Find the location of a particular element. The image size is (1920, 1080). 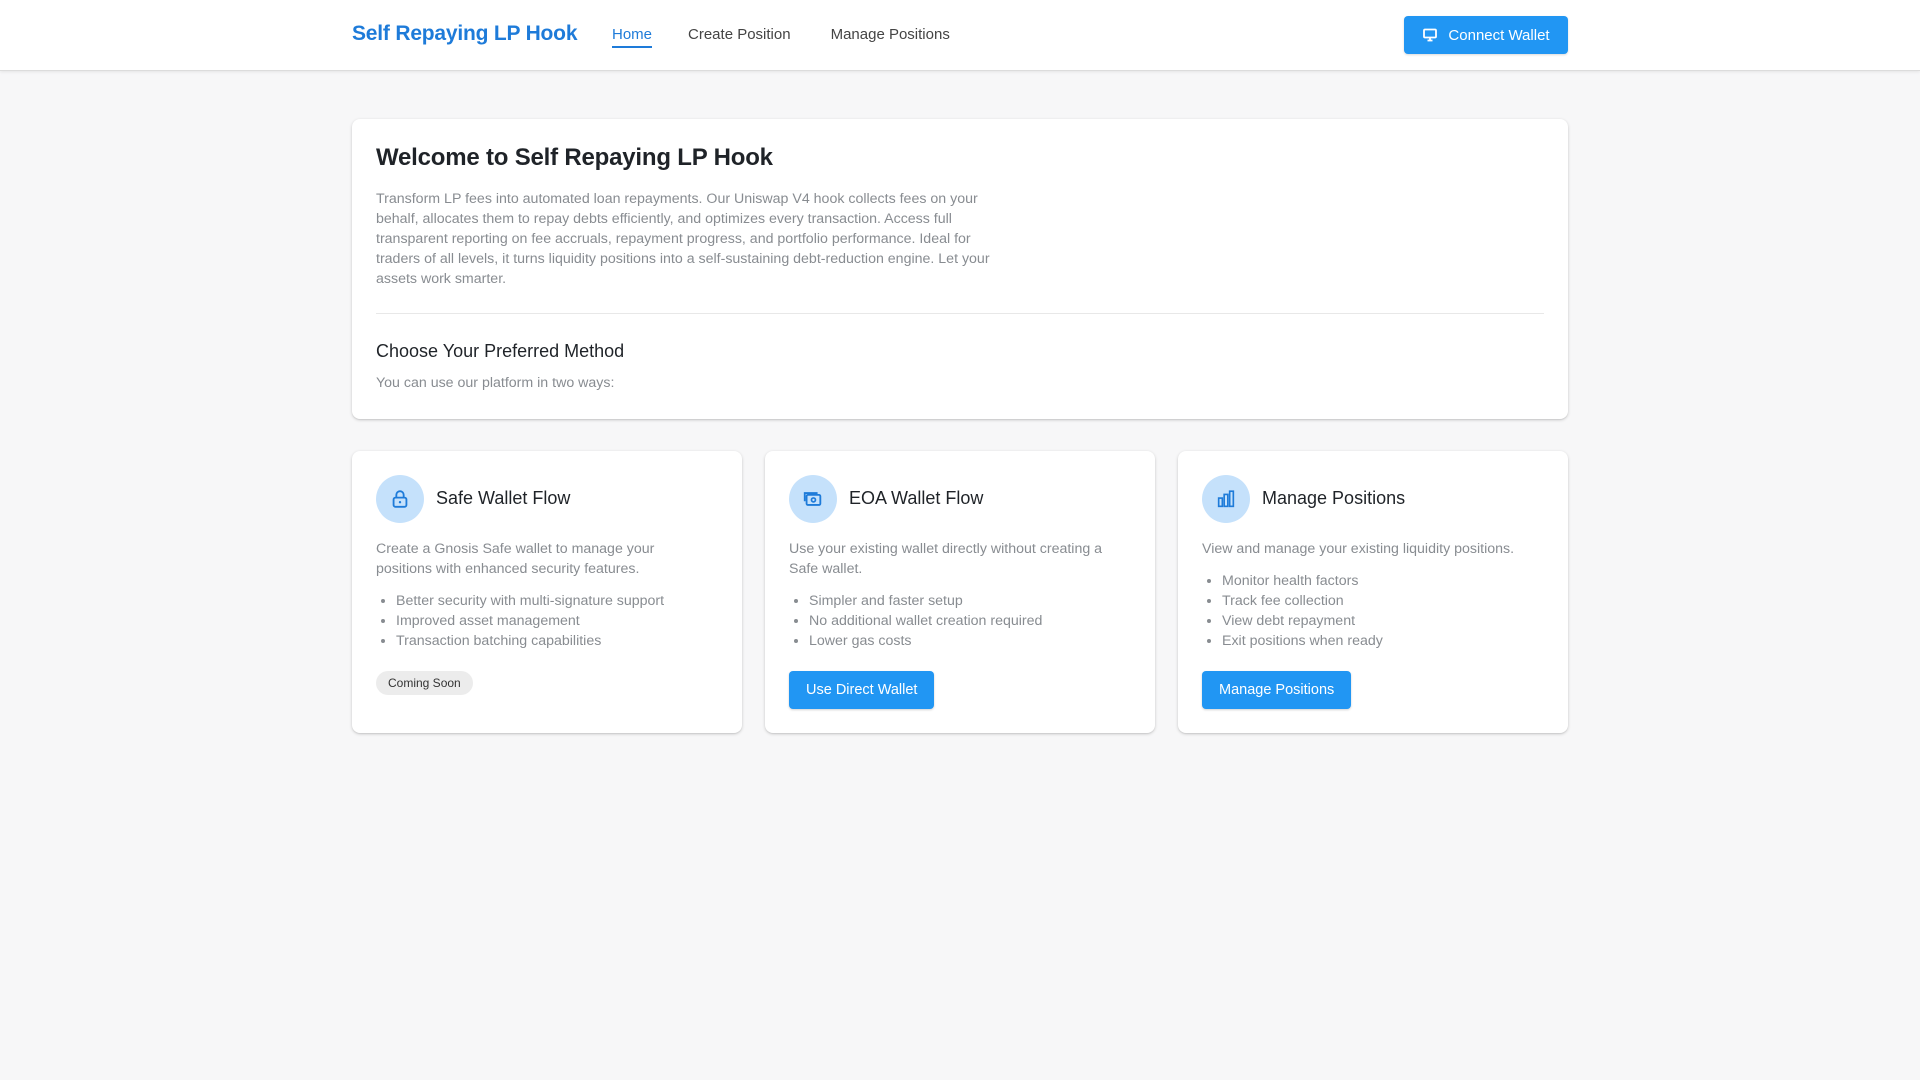

list-item: View debt repayment is located at coordinates (1387, 621).